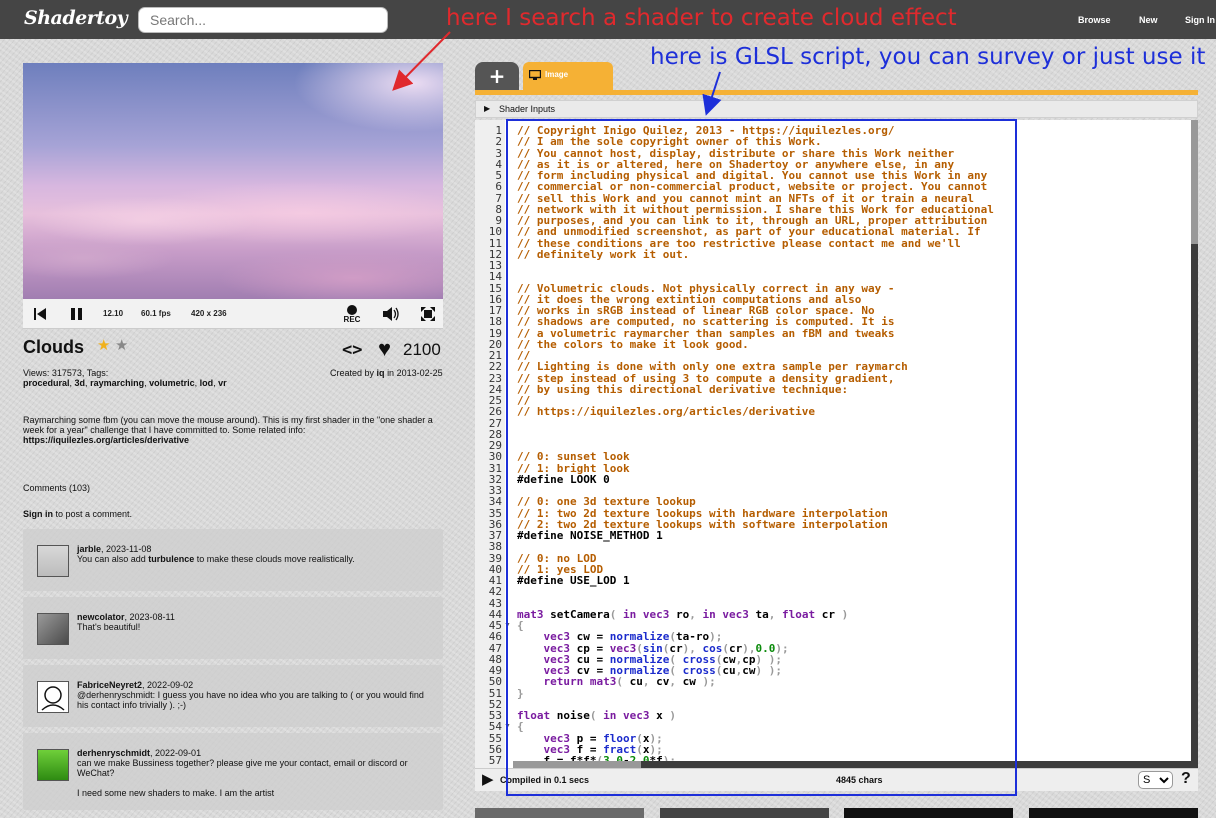 The height and width of the screenshot is (818, 1216). I want to click on comment-date: , 2022-09-01, so click(176, 753).